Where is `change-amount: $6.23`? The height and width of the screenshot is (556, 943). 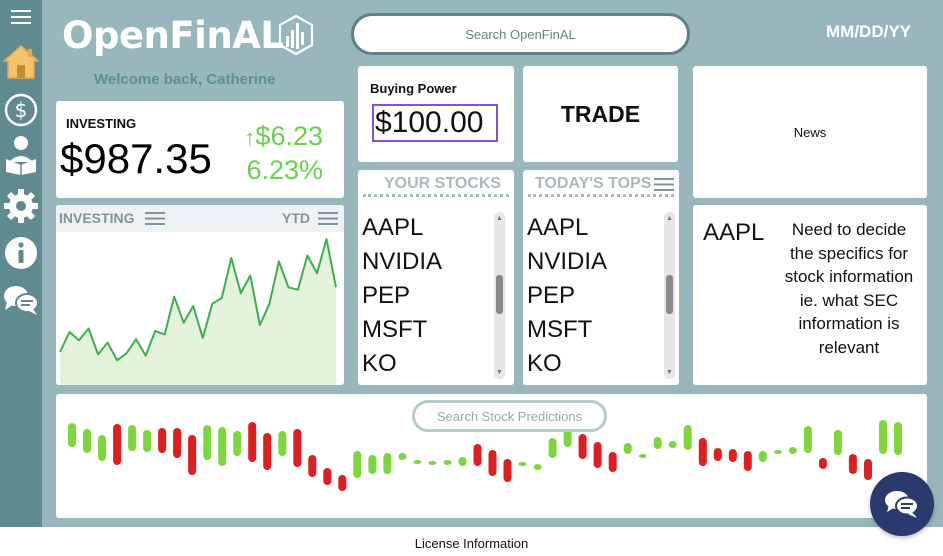
change-amount: $6.23 is located at coordinates (289, 136).